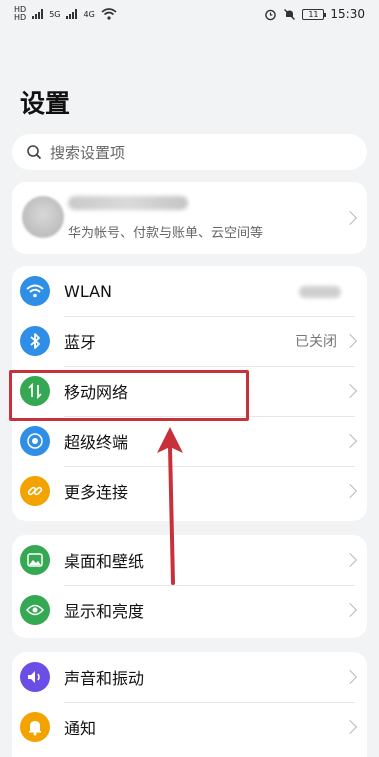 This screenshot has height=757, width=379. What do you see at coordinates (88, 152) in the screenshot?
I see `search-placeholder: 搜索设置项` at bounding box center [88, 152].